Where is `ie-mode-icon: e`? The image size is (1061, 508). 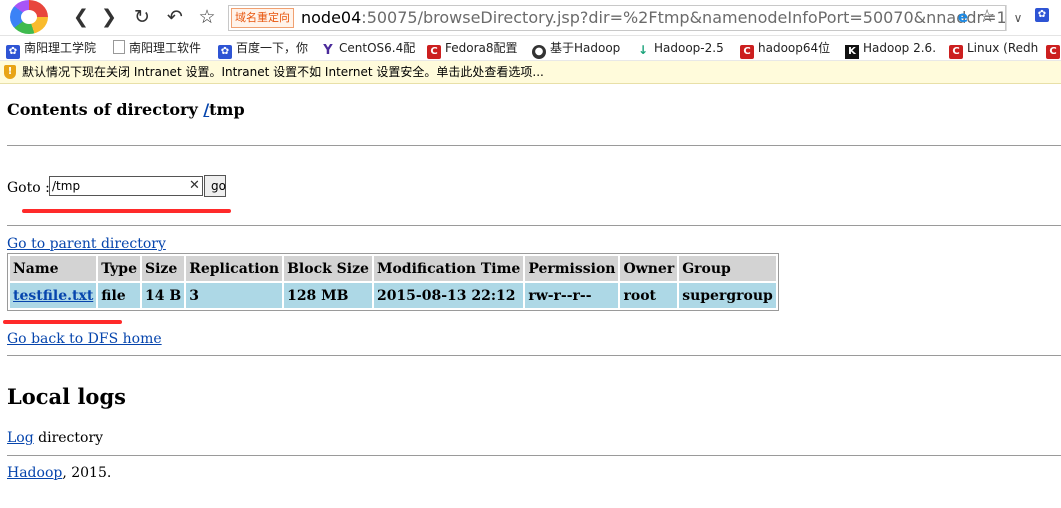
ie-mode-icon: e is located at coordinates (963, 17).